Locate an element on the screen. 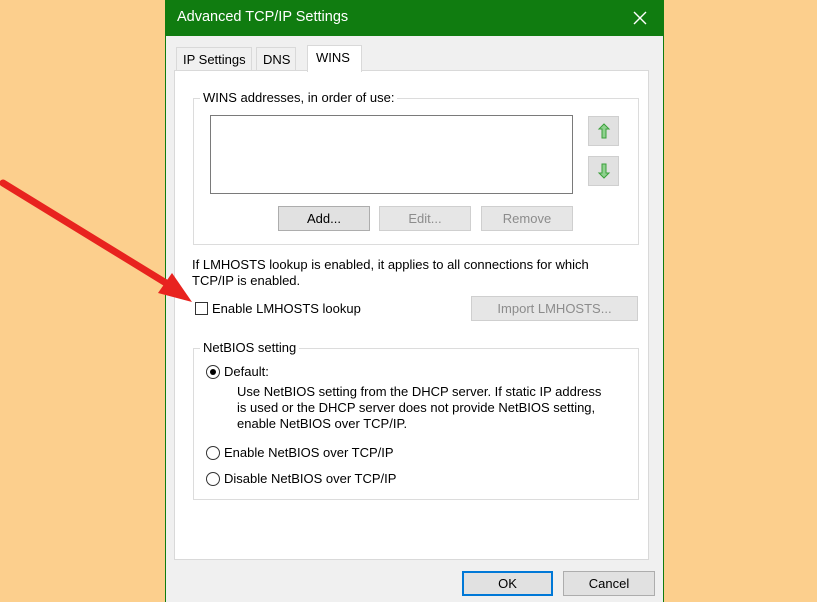 This screenshot has width=817, height=602. move-up-button is located at coordinates (603, 131).